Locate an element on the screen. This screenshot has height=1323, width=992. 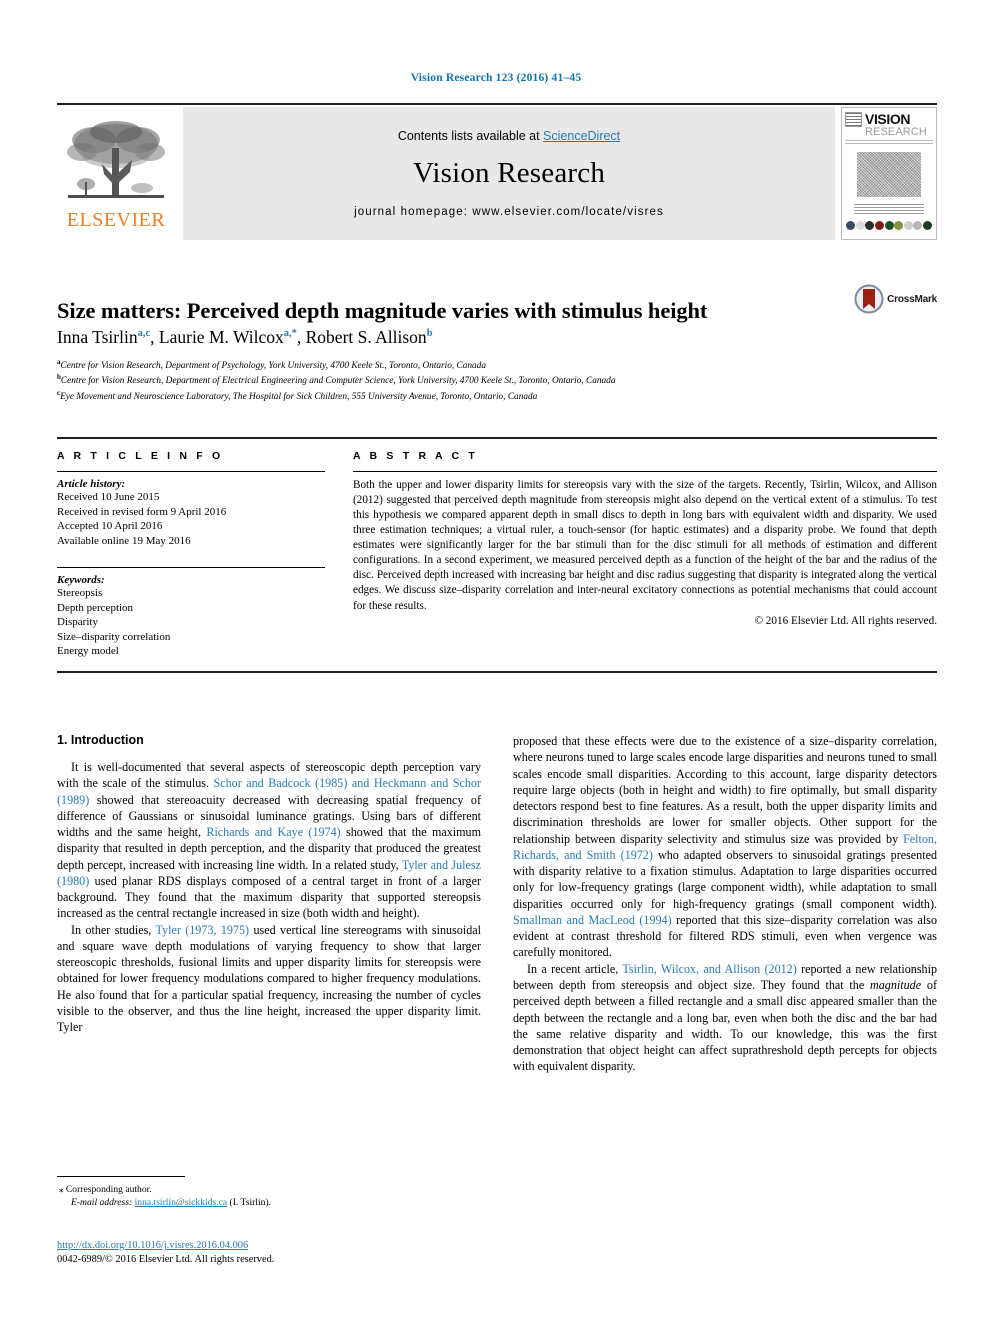
cover-text-lines is located at coordinates (889, 210).